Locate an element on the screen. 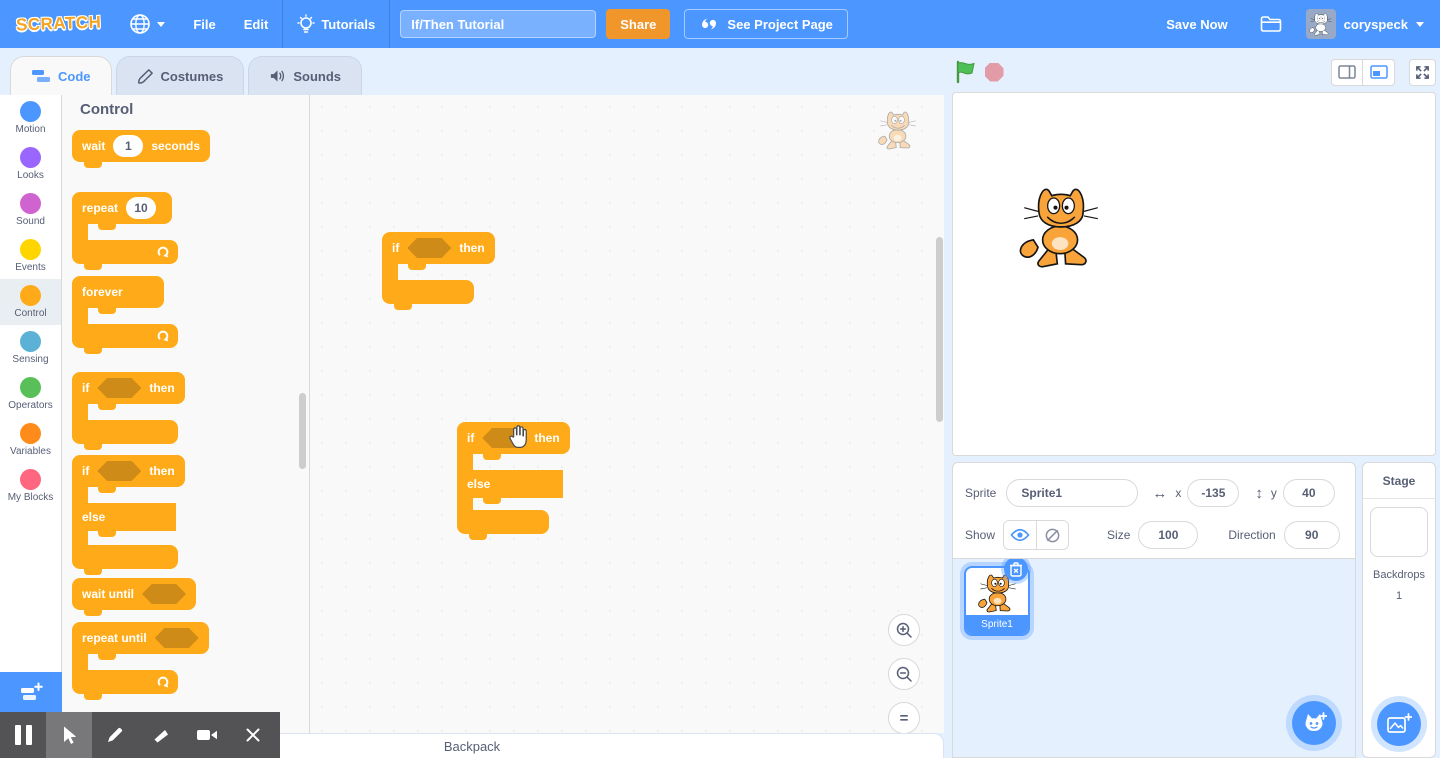  pen-tool-button is located at coordinates (115, 735).